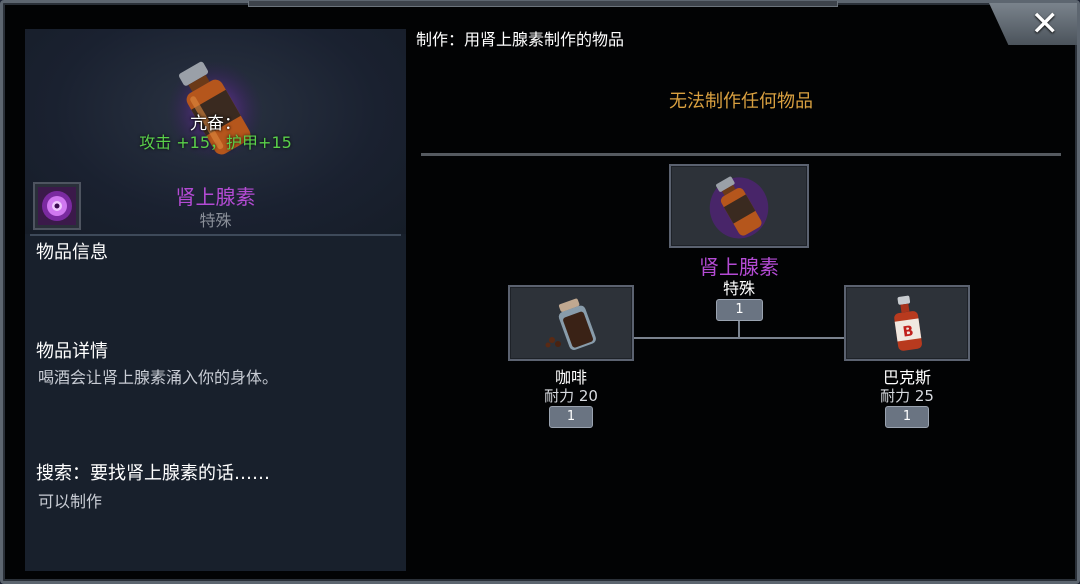 The width and height of the screenshot is (1080, 584). I want to click on no-craft-message: 无法制作任何物品, so click(741, 101).